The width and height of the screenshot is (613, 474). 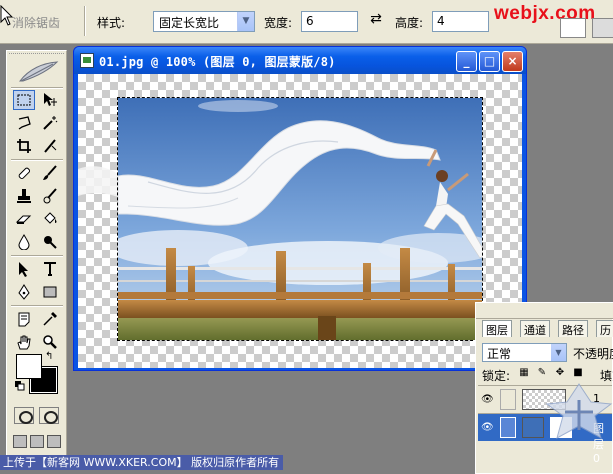 I want to click on lasso-tool-icon, so click(x=24, y=123).